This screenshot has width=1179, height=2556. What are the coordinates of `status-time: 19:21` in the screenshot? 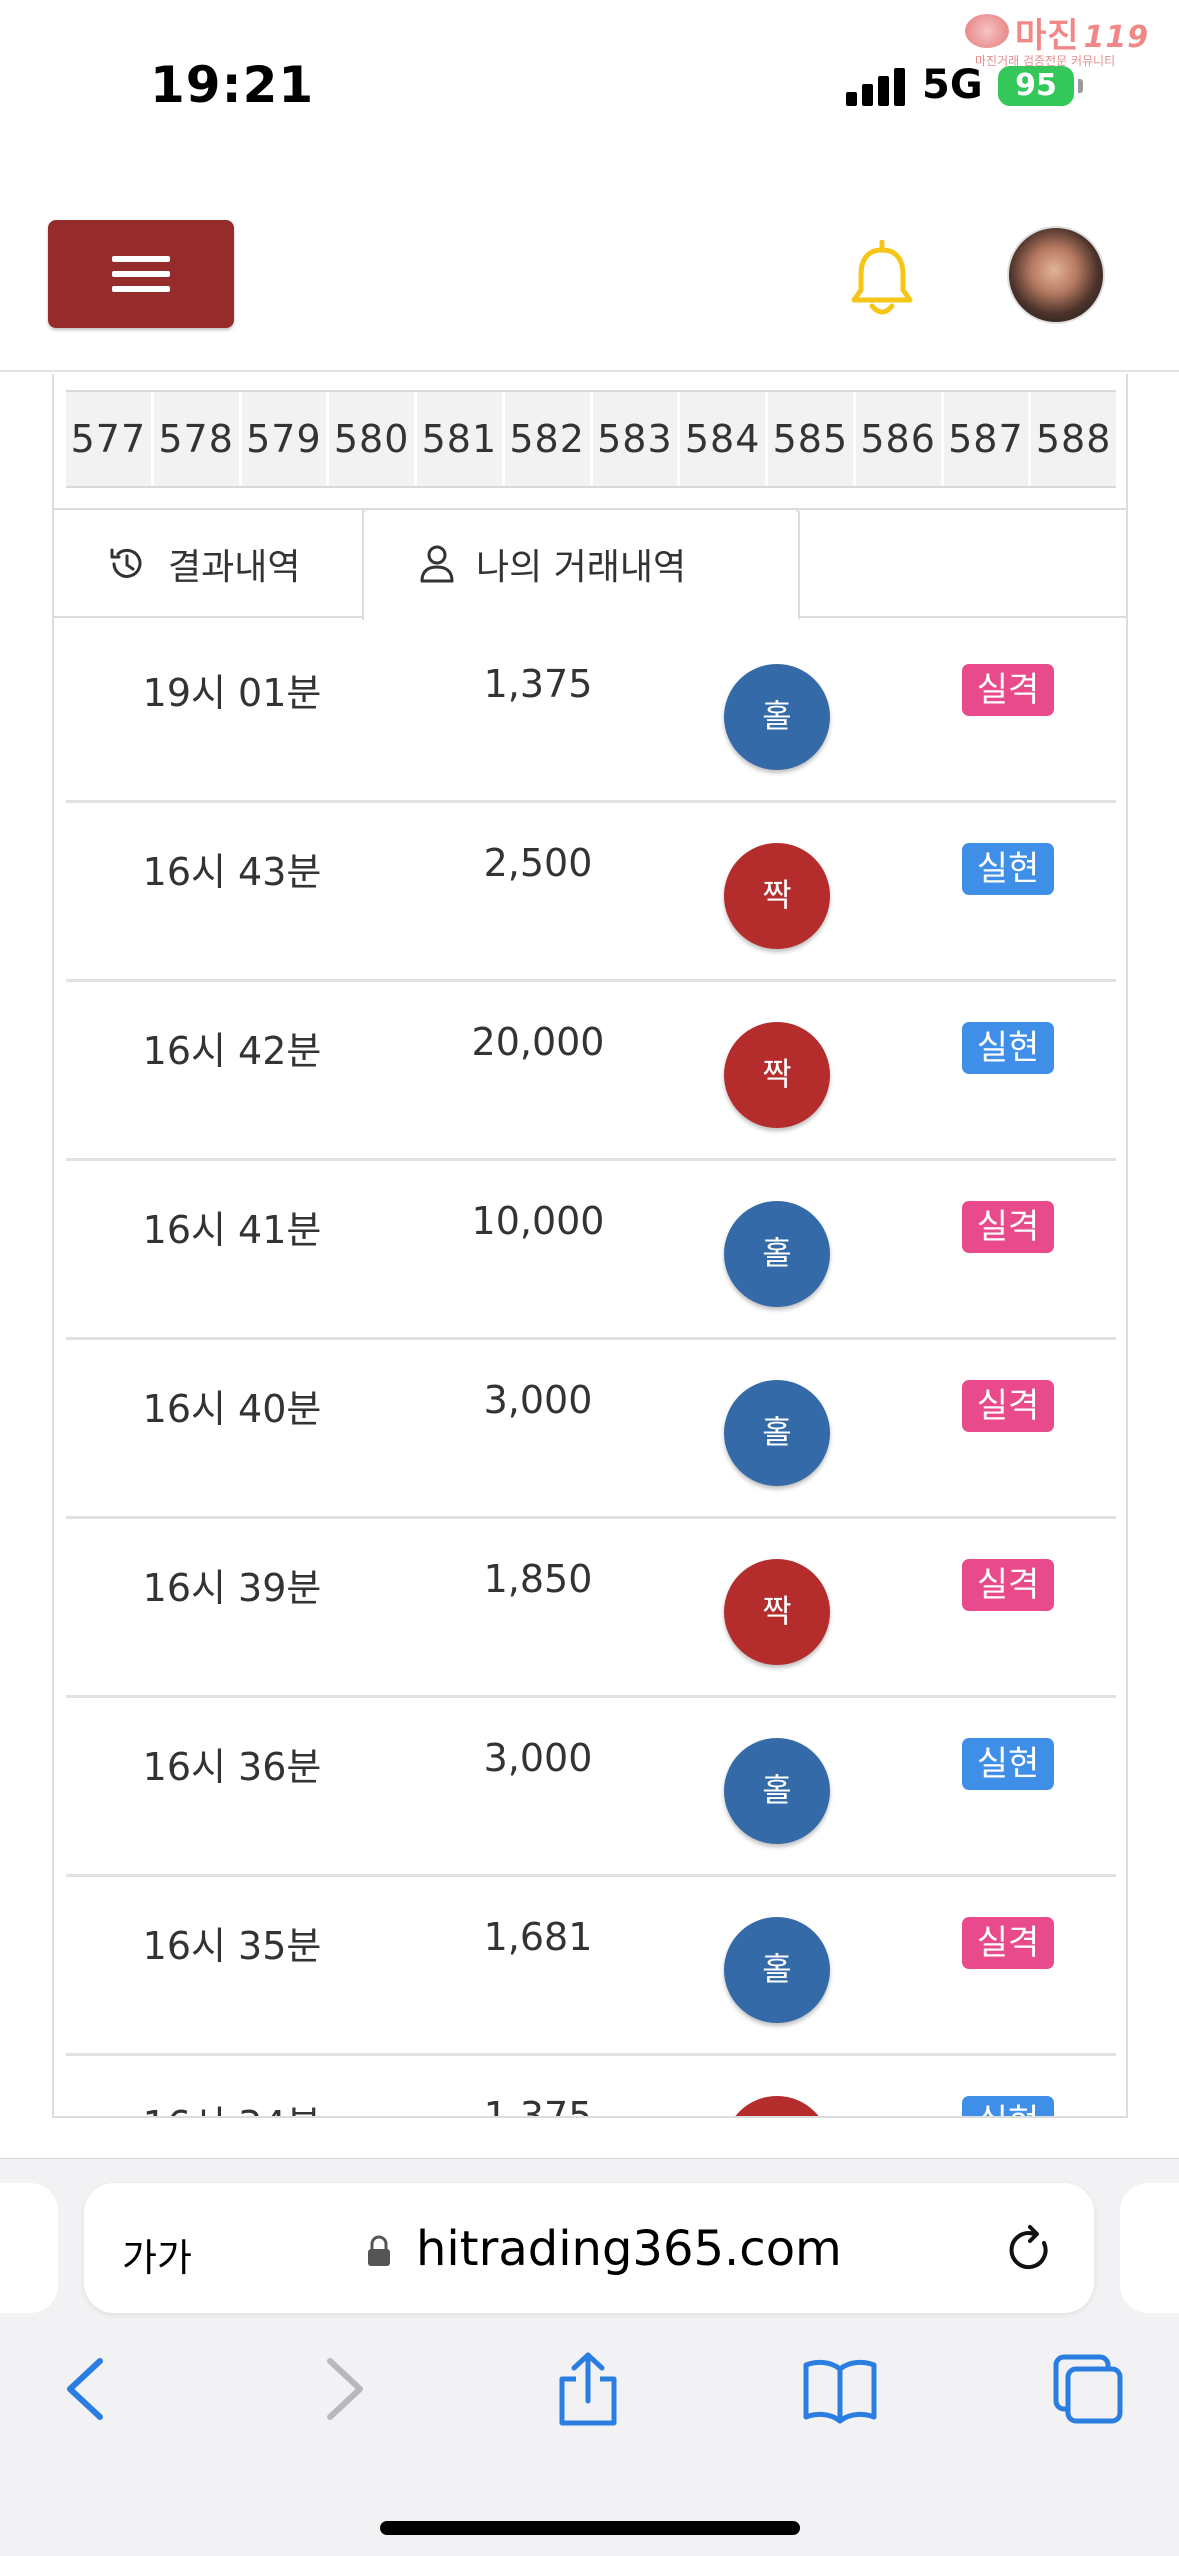 It's located at (232, 85).